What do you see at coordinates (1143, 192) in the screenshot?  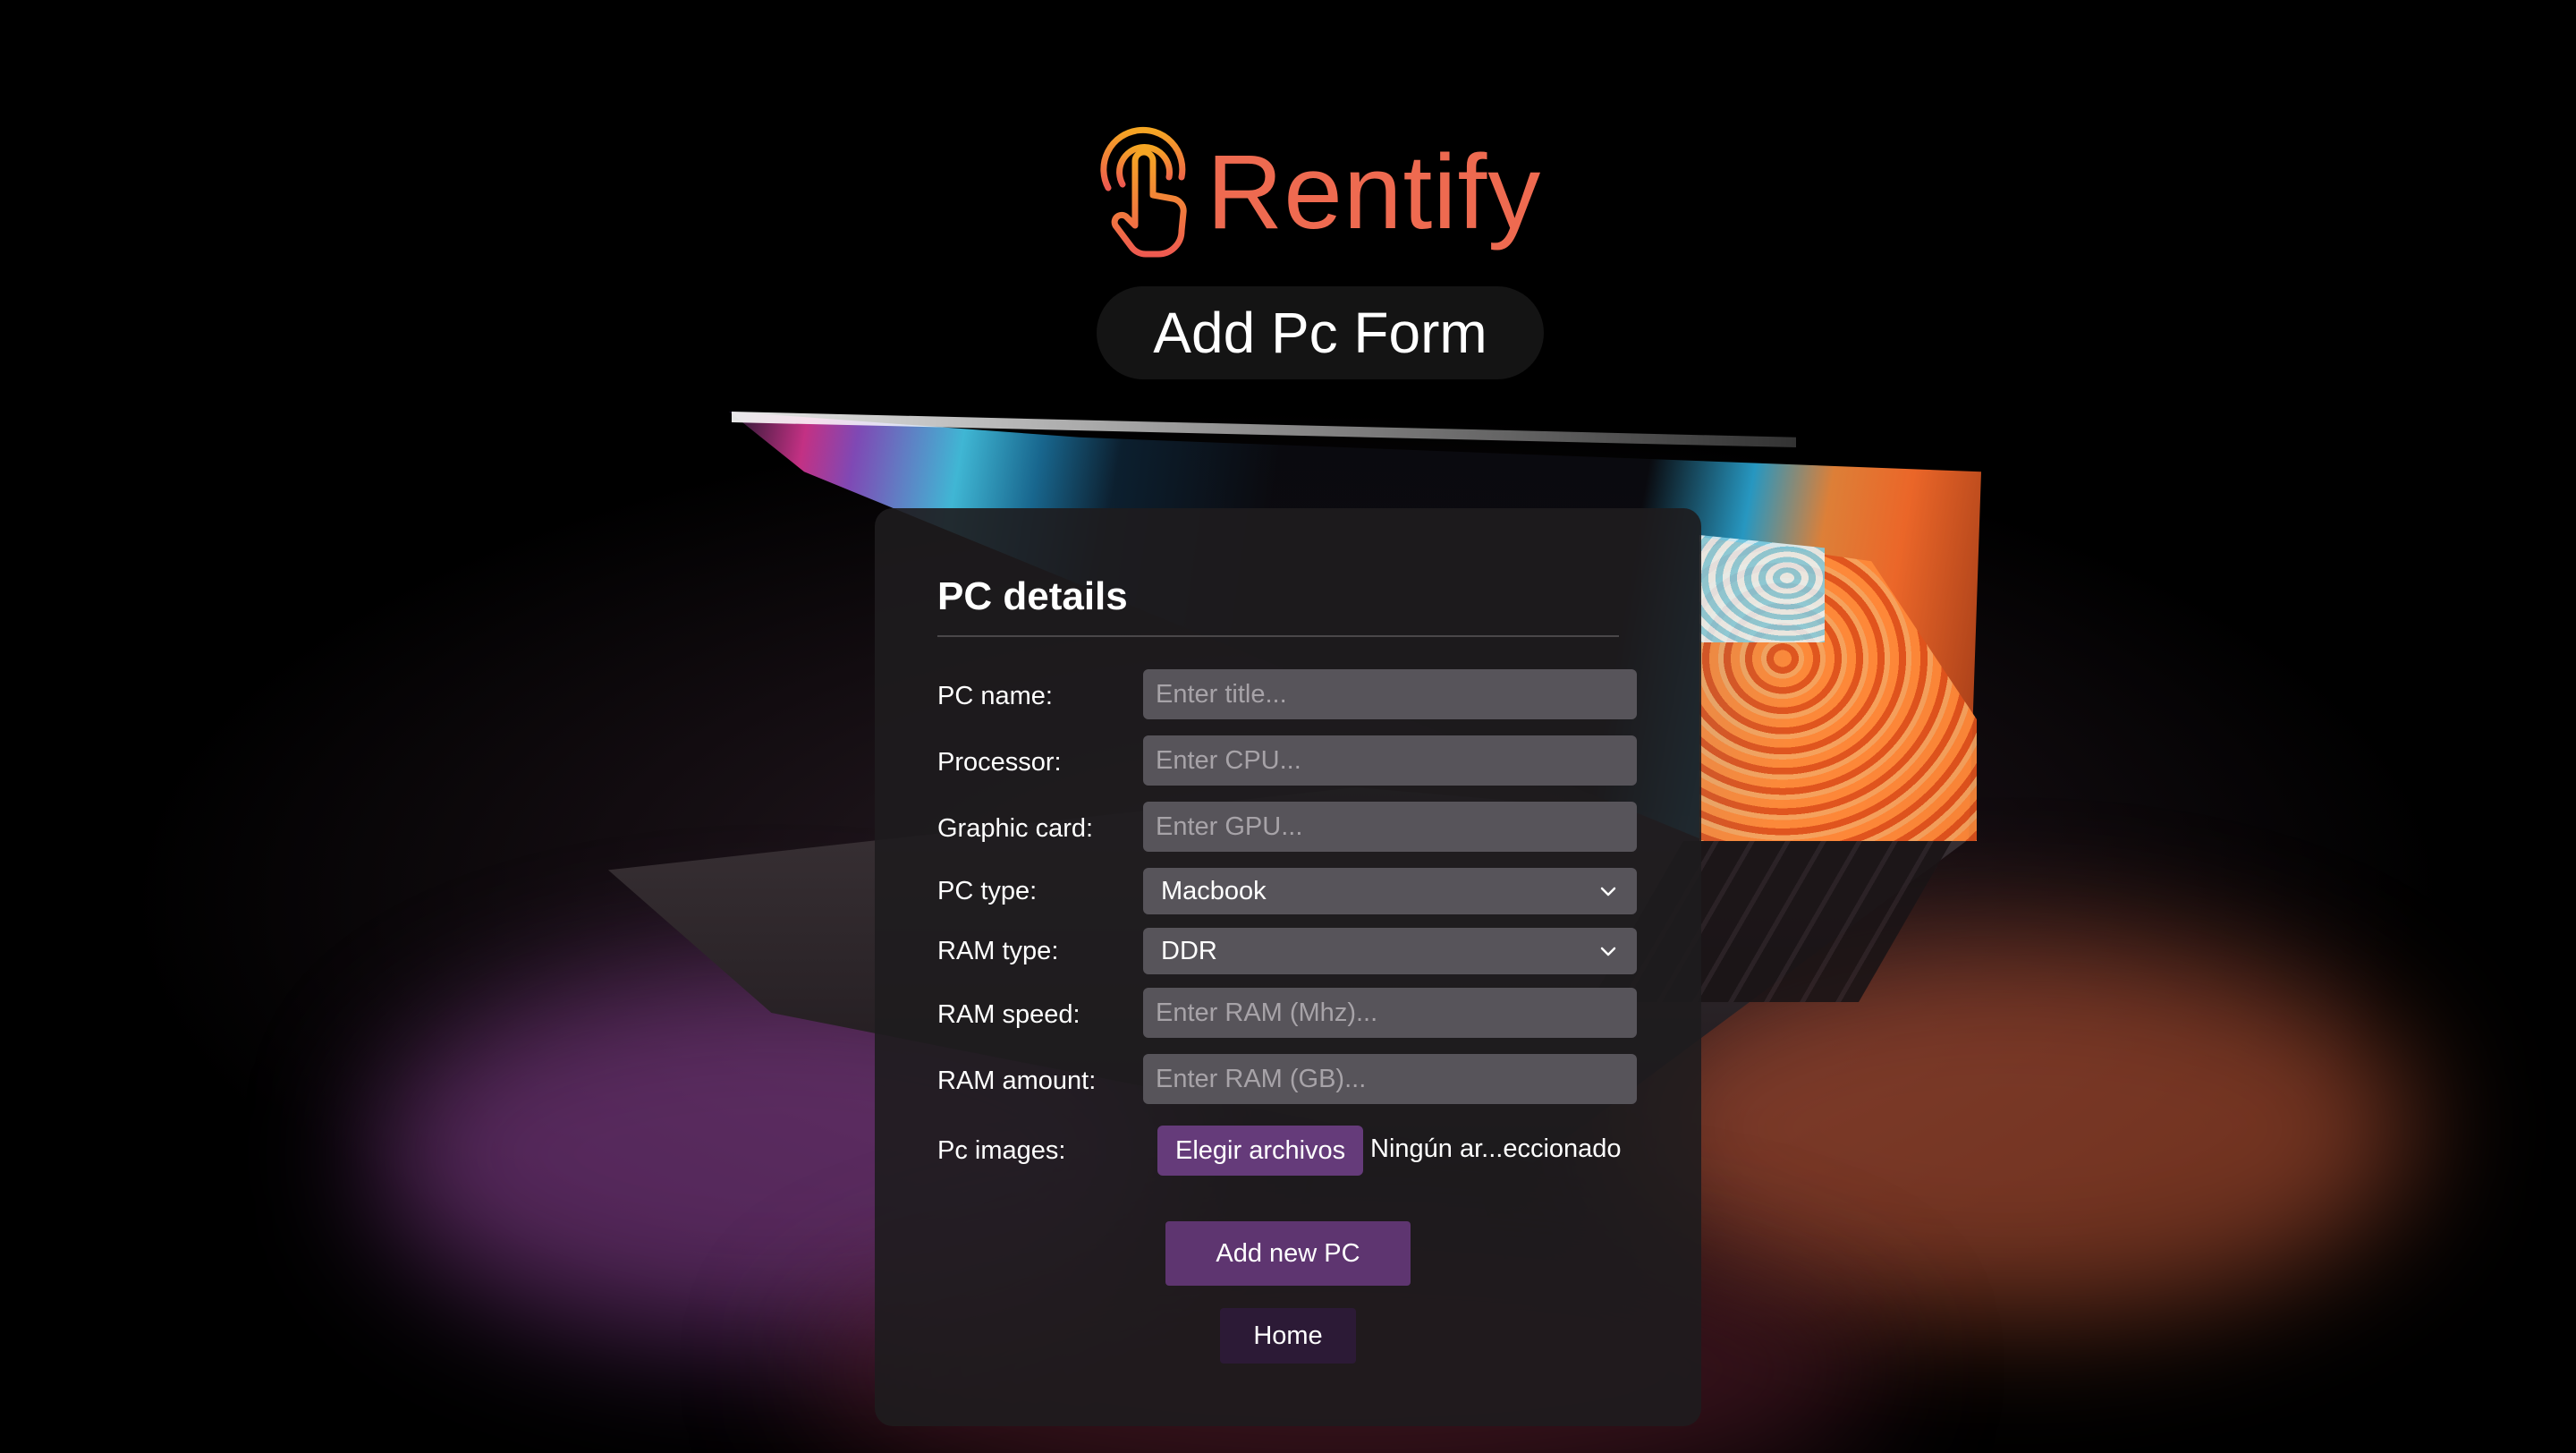 I see `touch-hand-icon` at bounding box center [1143, 192].